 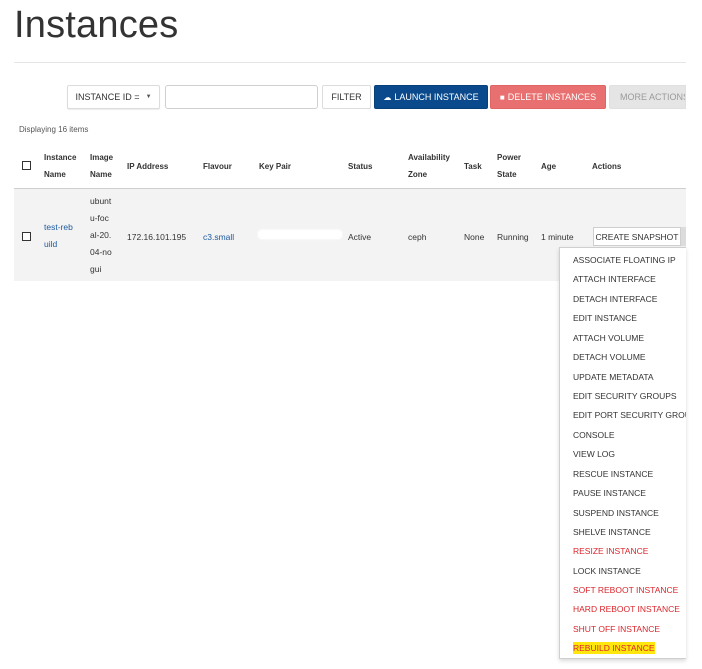 What do you see at coordinates (625, 590) in the screenshot?
I see `menu-item-soft-reboot-instance: SOFT REBOOT INSTANCE` at bounding box center [625, 590].